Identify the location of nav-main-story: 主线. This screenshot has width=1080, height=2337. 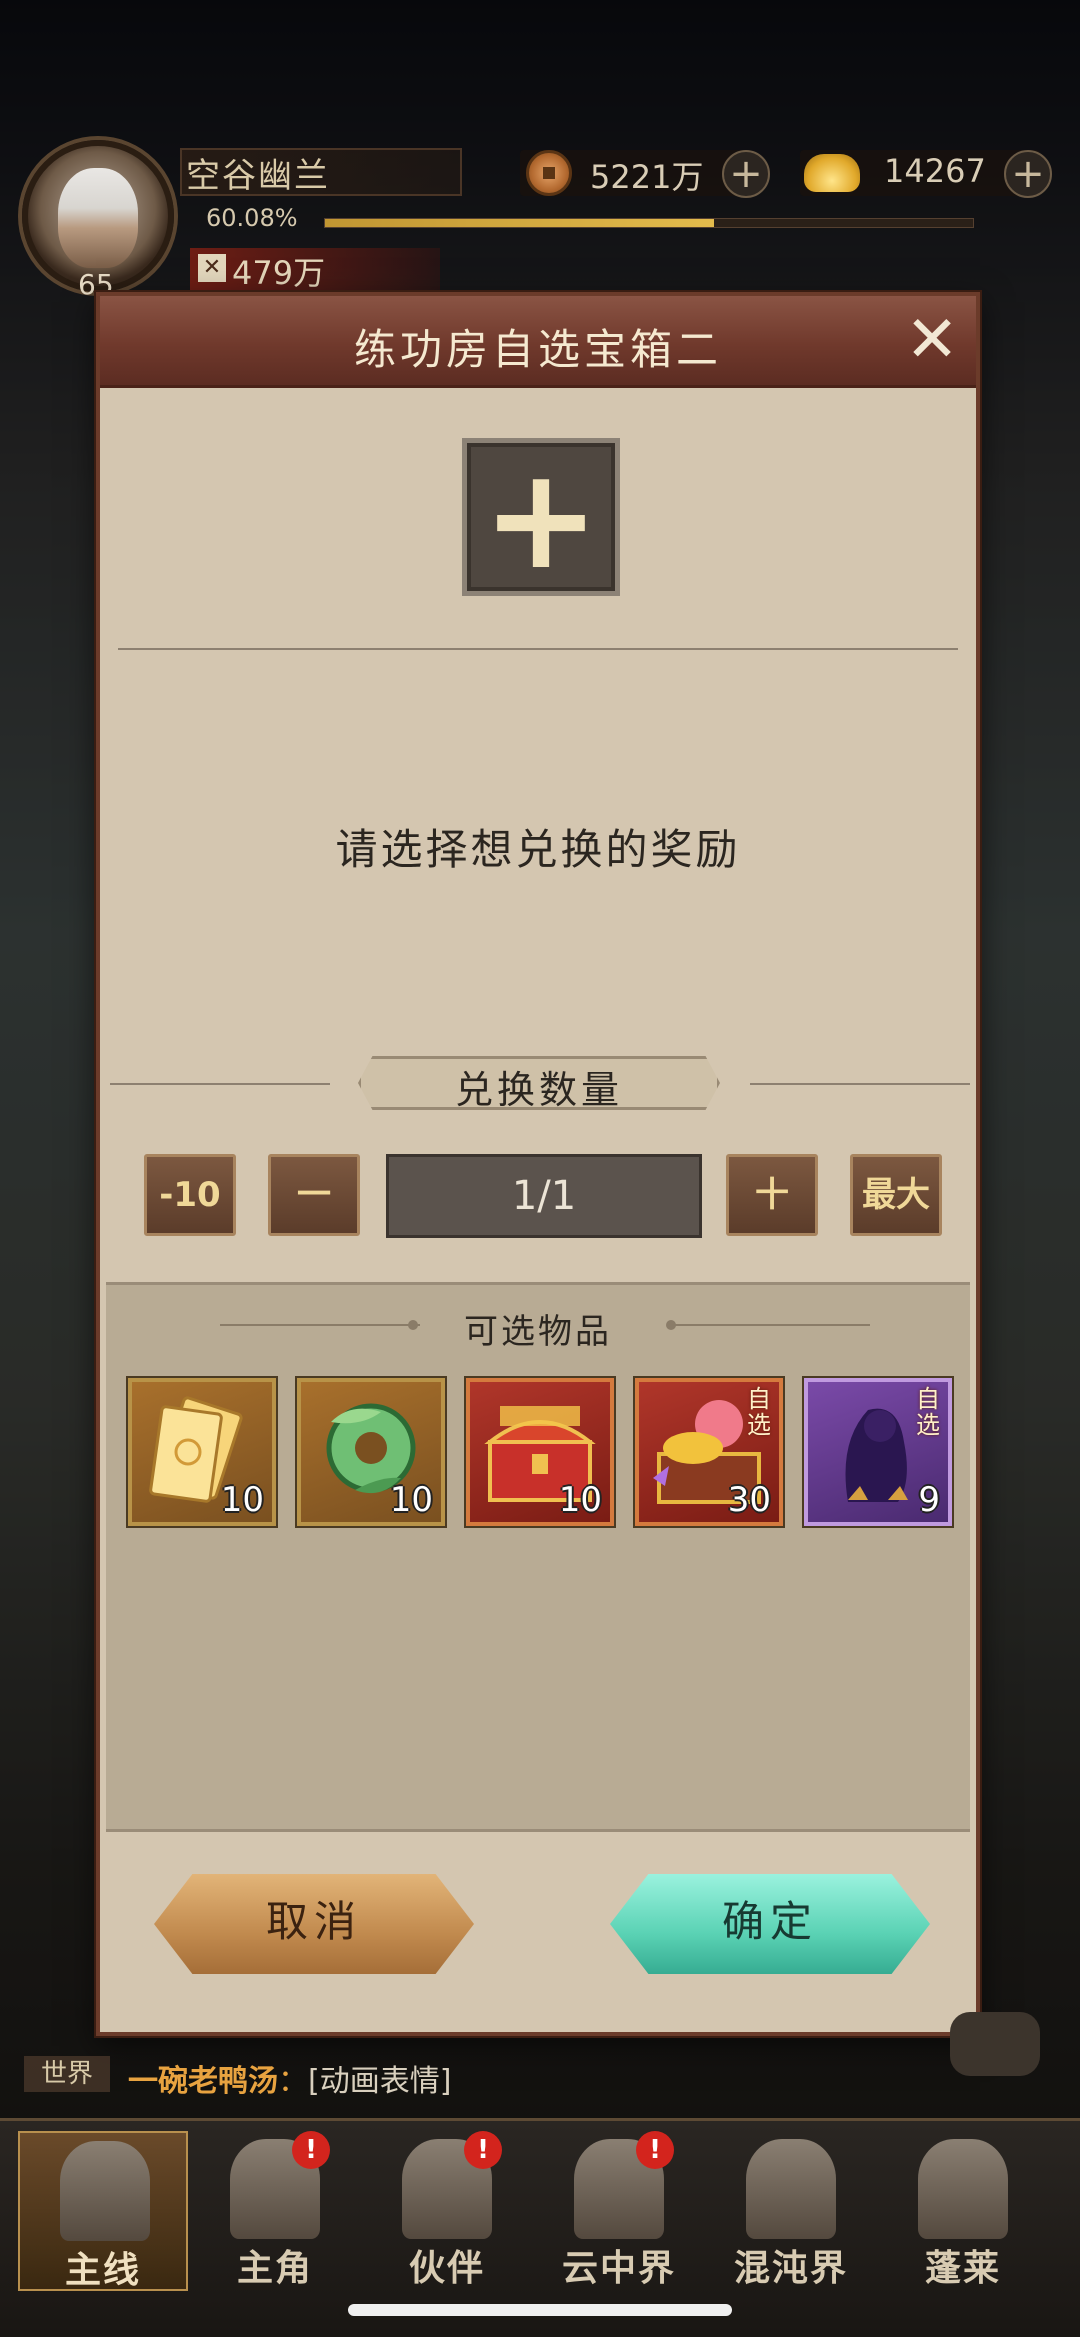
(103, 2211).